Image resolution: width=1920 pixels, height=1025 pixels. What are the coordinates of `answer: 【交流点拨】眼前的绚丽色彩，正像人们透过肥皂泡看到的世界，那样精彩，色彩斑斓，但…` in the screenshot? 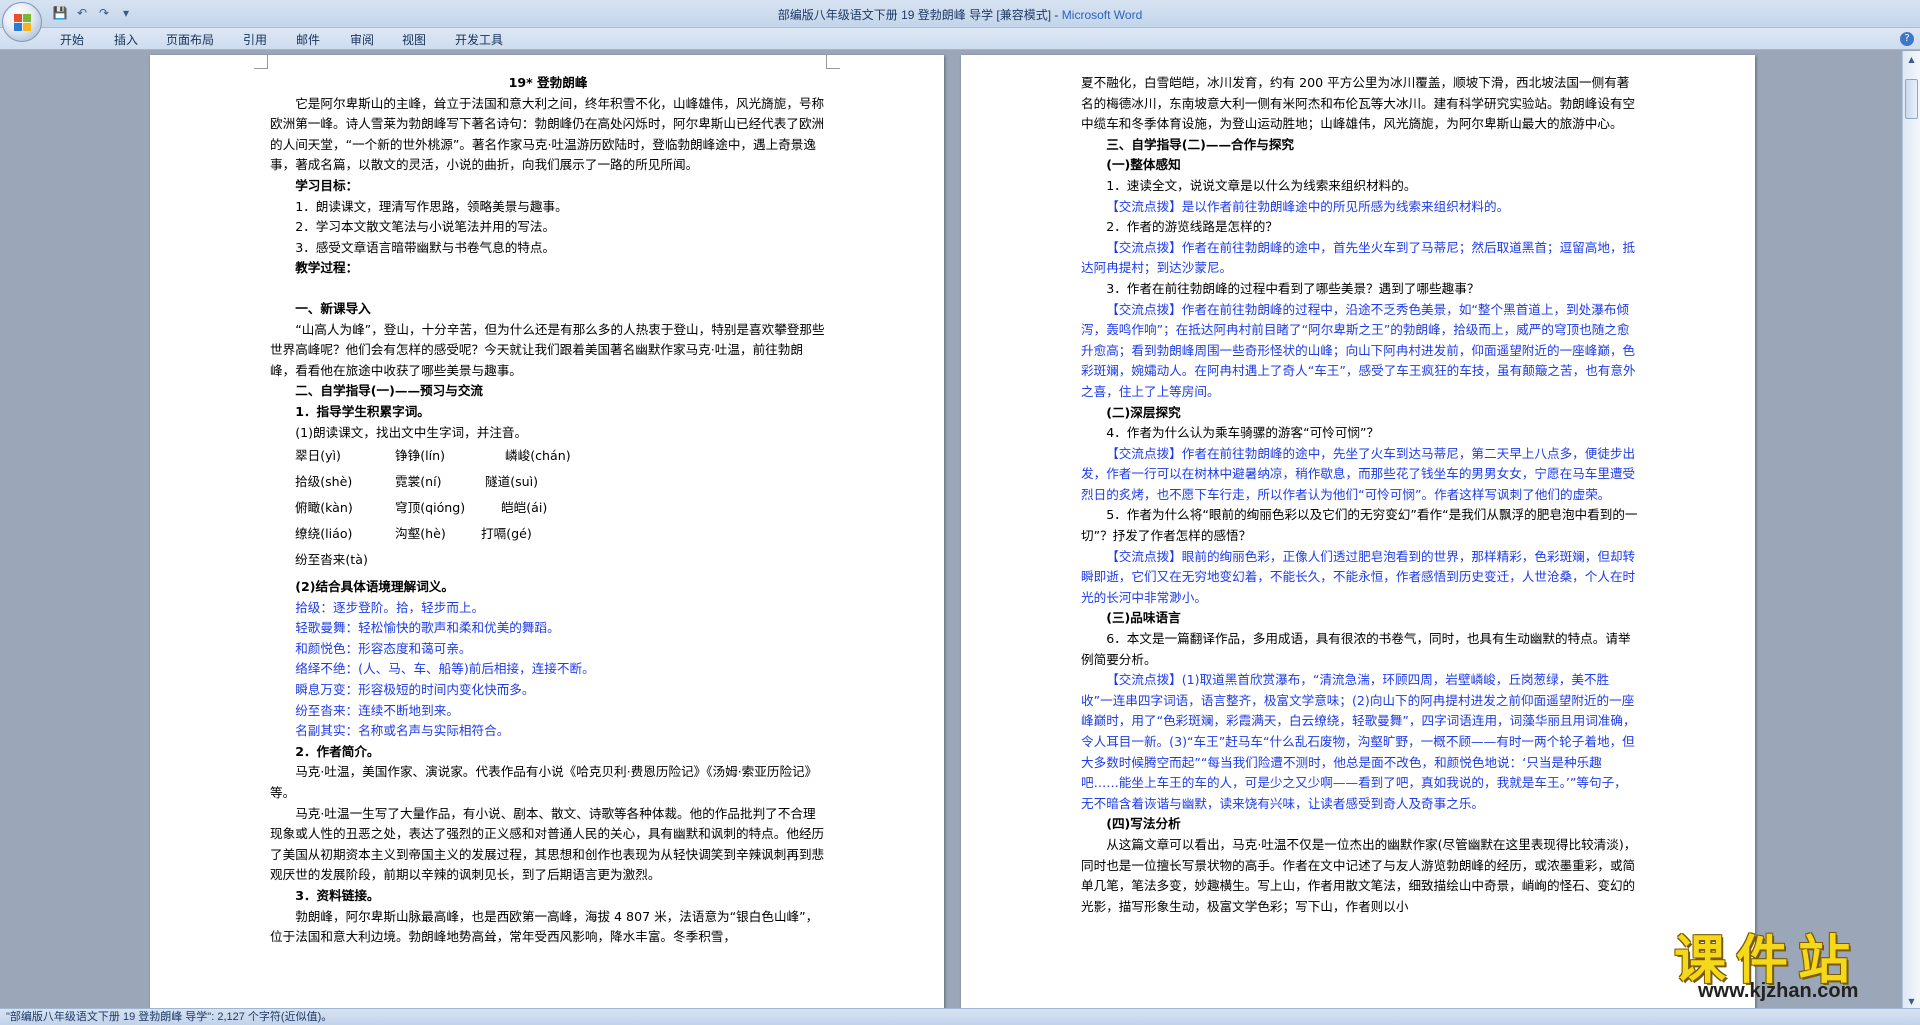 It's located at (1358, 576).